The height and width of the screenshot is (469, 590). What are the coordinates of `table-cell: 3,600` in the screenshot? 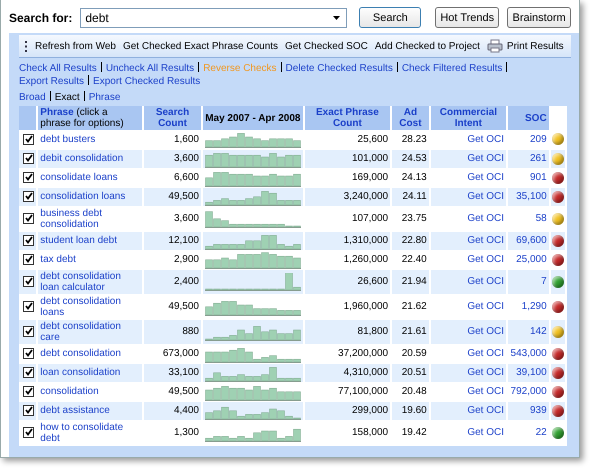 It's located at (172, 158).